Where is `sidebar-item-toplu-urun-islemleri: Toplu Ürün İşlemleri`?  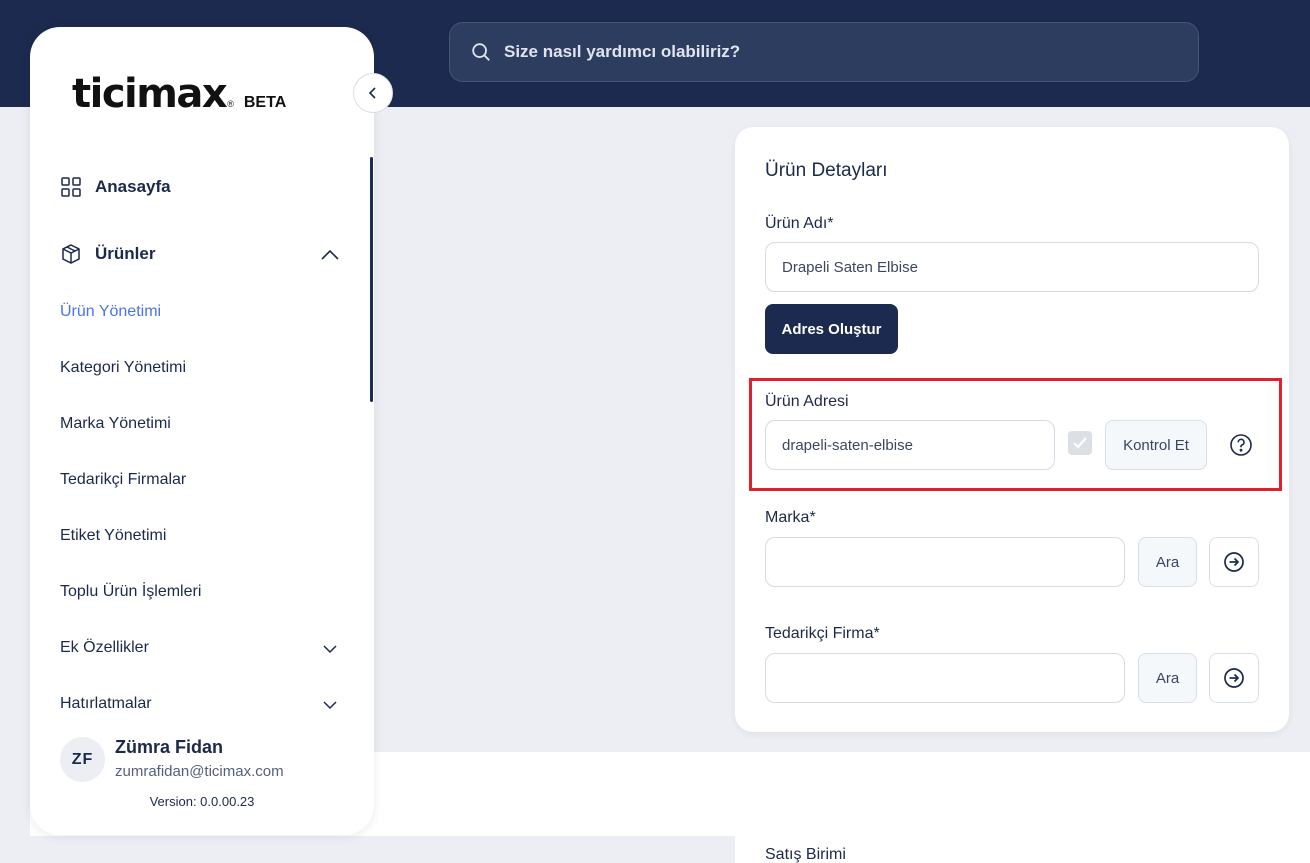 sidebar-item-toplu-urun-islemleri: Toplu Ürün İşlemleri is located at coordinates (130, 592).